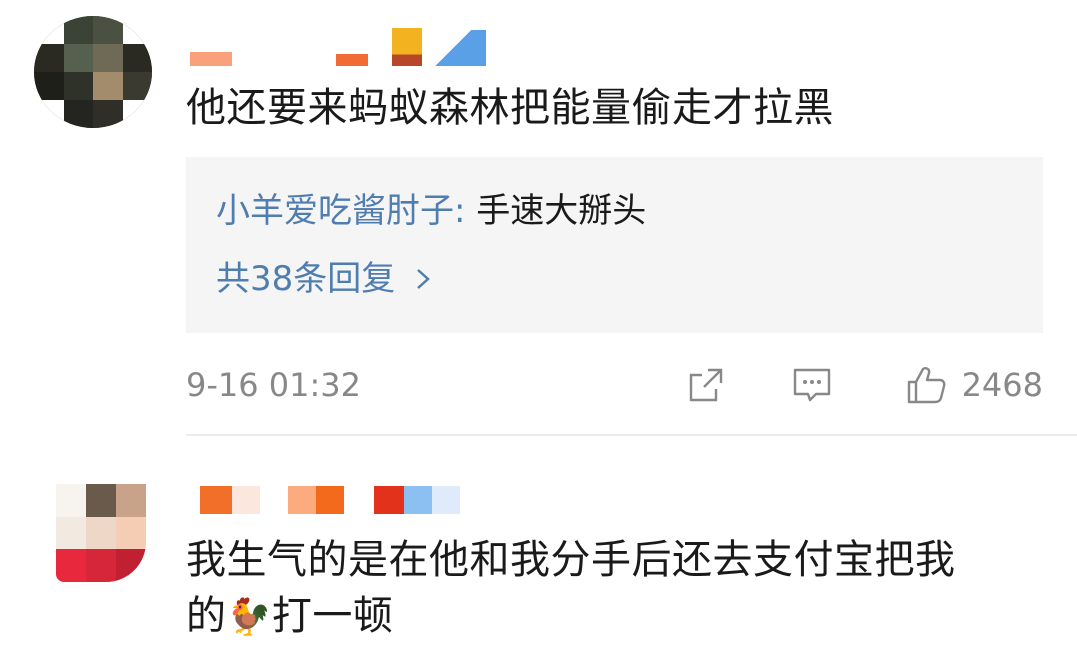 This screenshot has width=1077, height=656. Describe the element at coordinates (626, 589) in the screenshot. I see `comment-text: 我生气的是在他和我分手后还去支付宝把我 的🐓打一顿` at that location.